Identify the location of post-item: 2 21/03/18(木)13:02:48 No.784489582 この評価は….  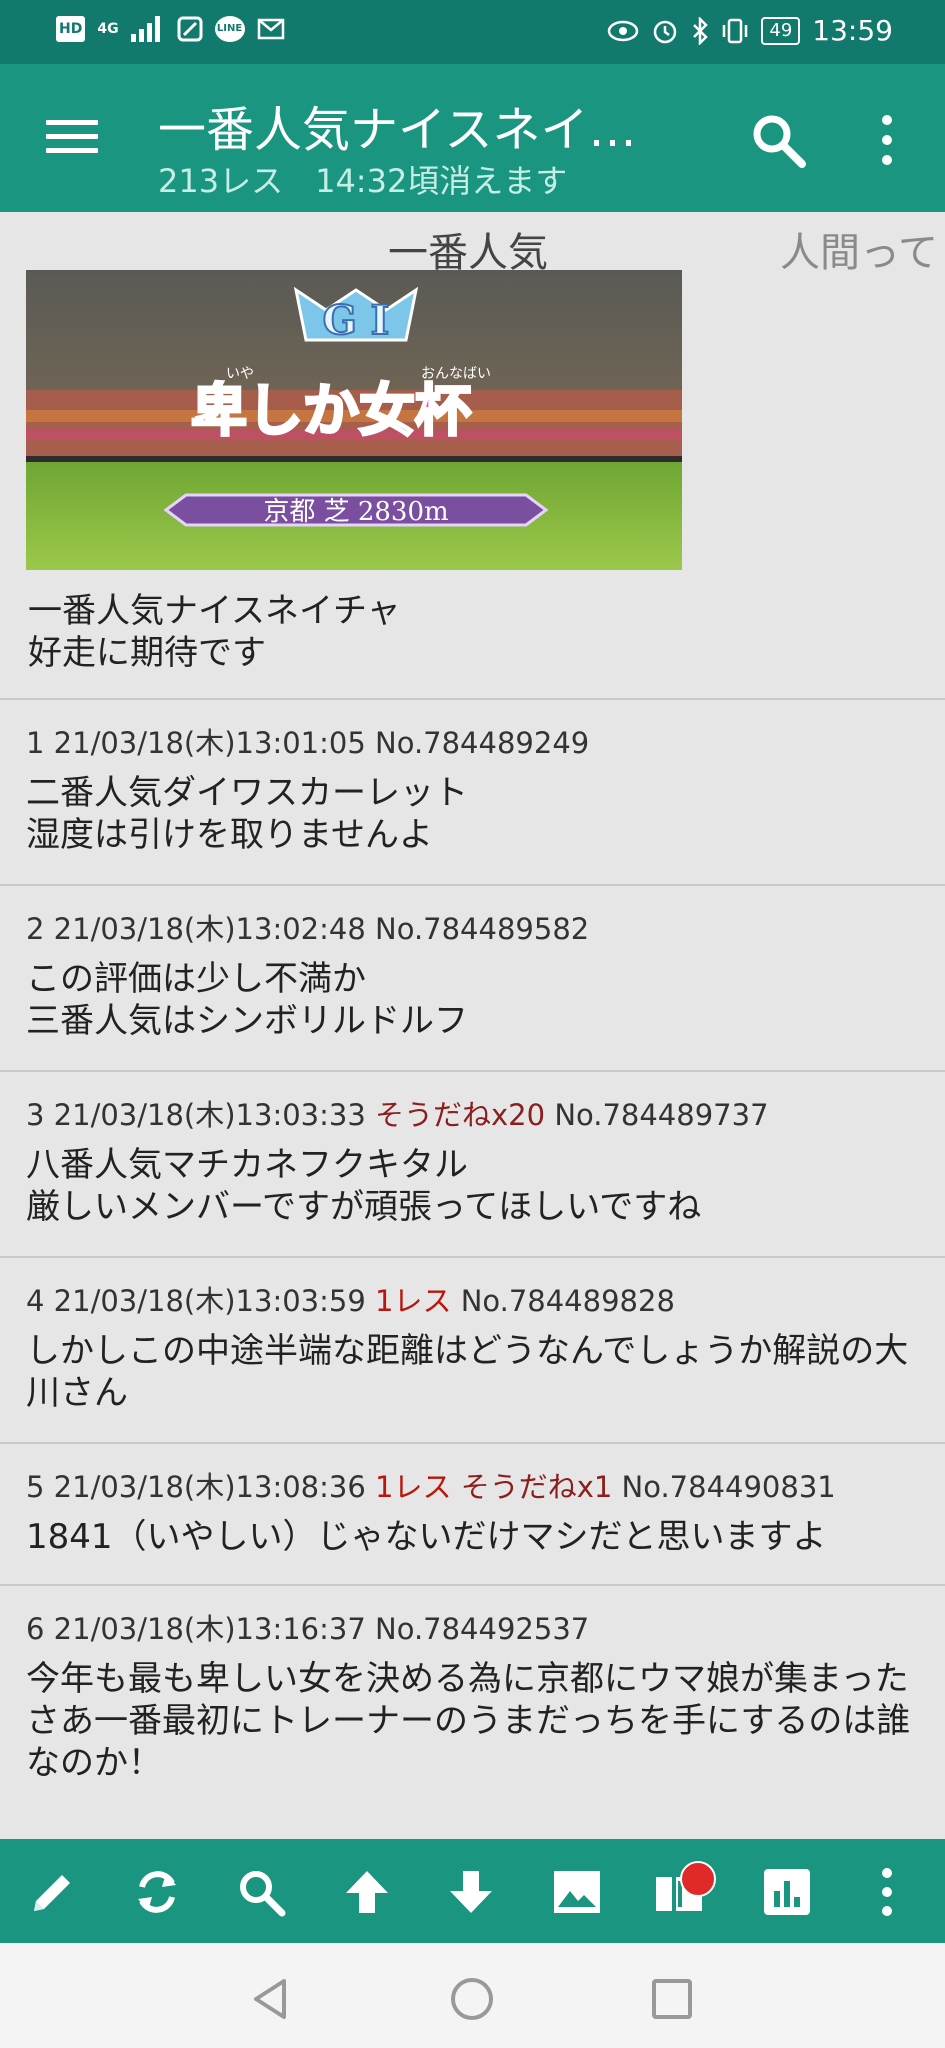
(472, 977).